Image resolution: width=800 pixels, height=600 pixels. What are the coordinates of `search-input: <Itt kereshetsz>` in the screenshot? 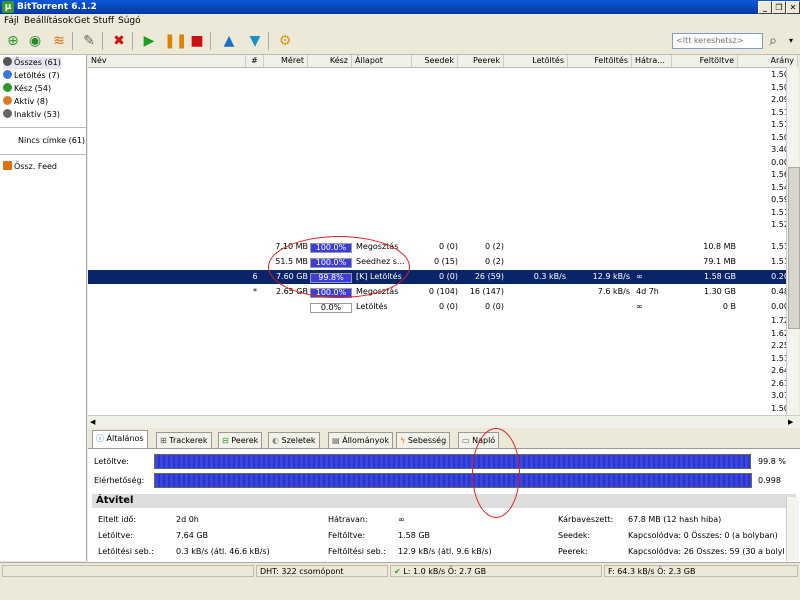 It's located at (717, 41).